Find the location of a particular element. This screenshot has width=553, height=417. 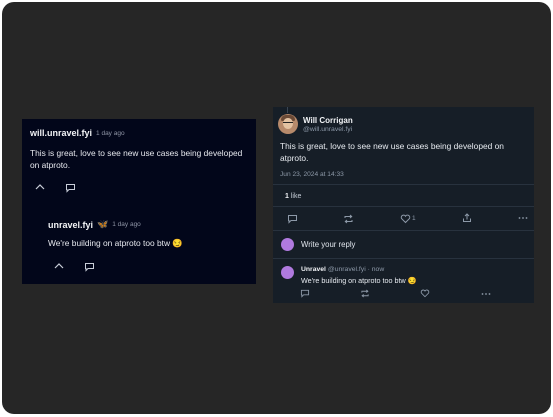

reply-header: Unravel @unravel.fyi · now is located at coordinates (342, 269).